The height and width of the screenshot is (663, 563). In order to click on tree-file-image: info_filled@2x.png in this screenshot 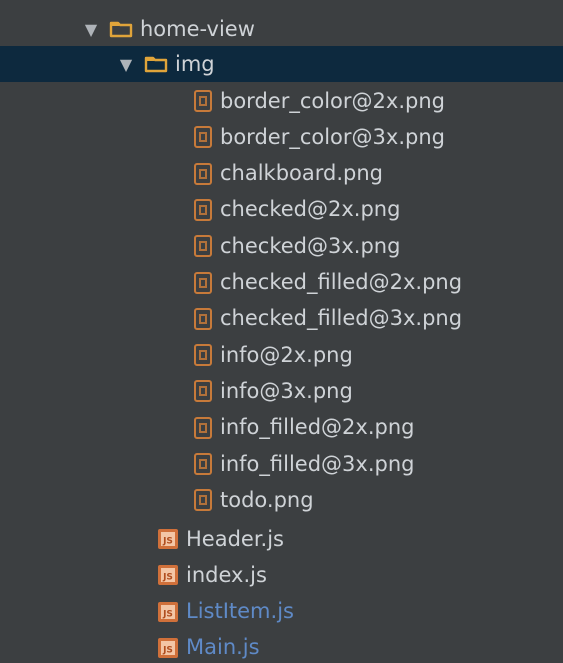, I will do `click(281, 428)`.